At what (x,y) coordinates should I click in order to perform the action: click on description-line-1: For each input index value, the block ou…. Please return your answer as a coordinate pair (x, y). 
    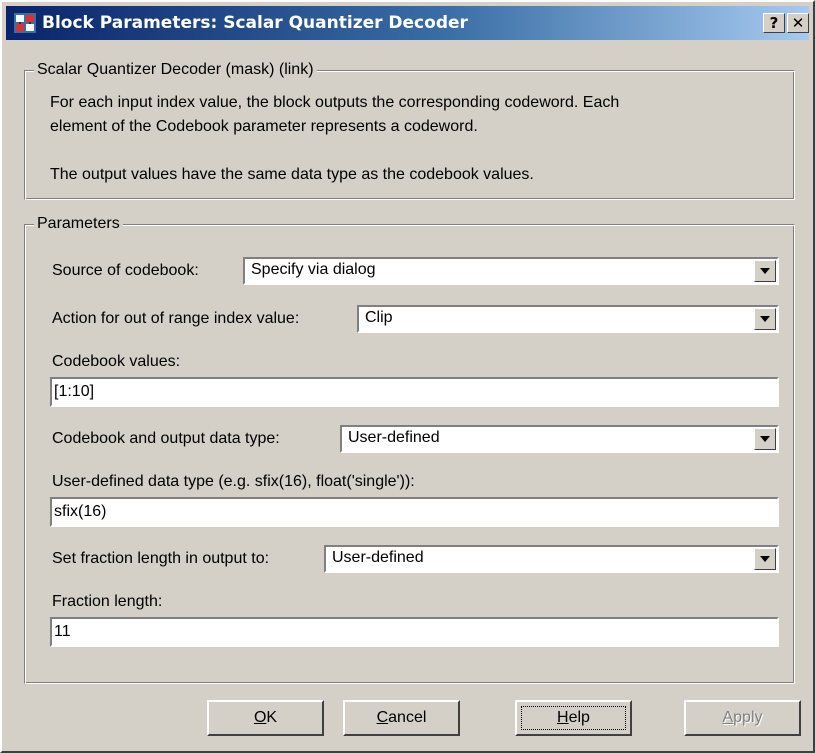
    Looking at the image, I should click on (335, 102).